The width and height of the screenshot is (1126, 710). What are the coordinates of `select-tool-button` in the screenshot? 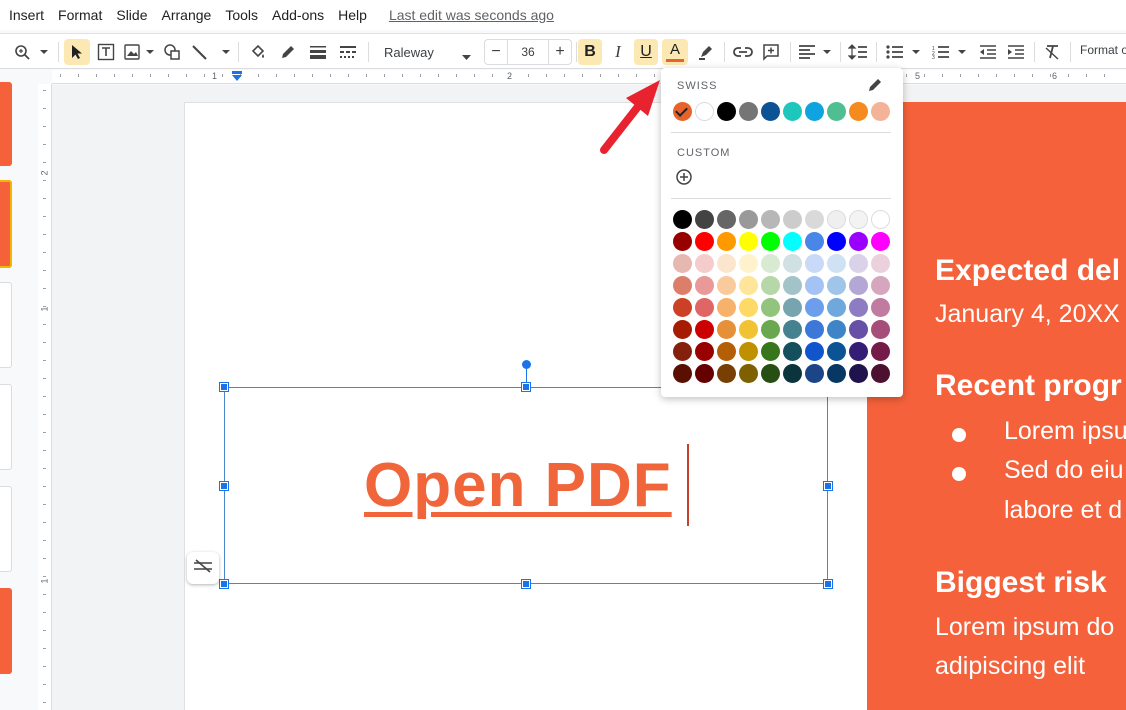 It's located at (77, 52).